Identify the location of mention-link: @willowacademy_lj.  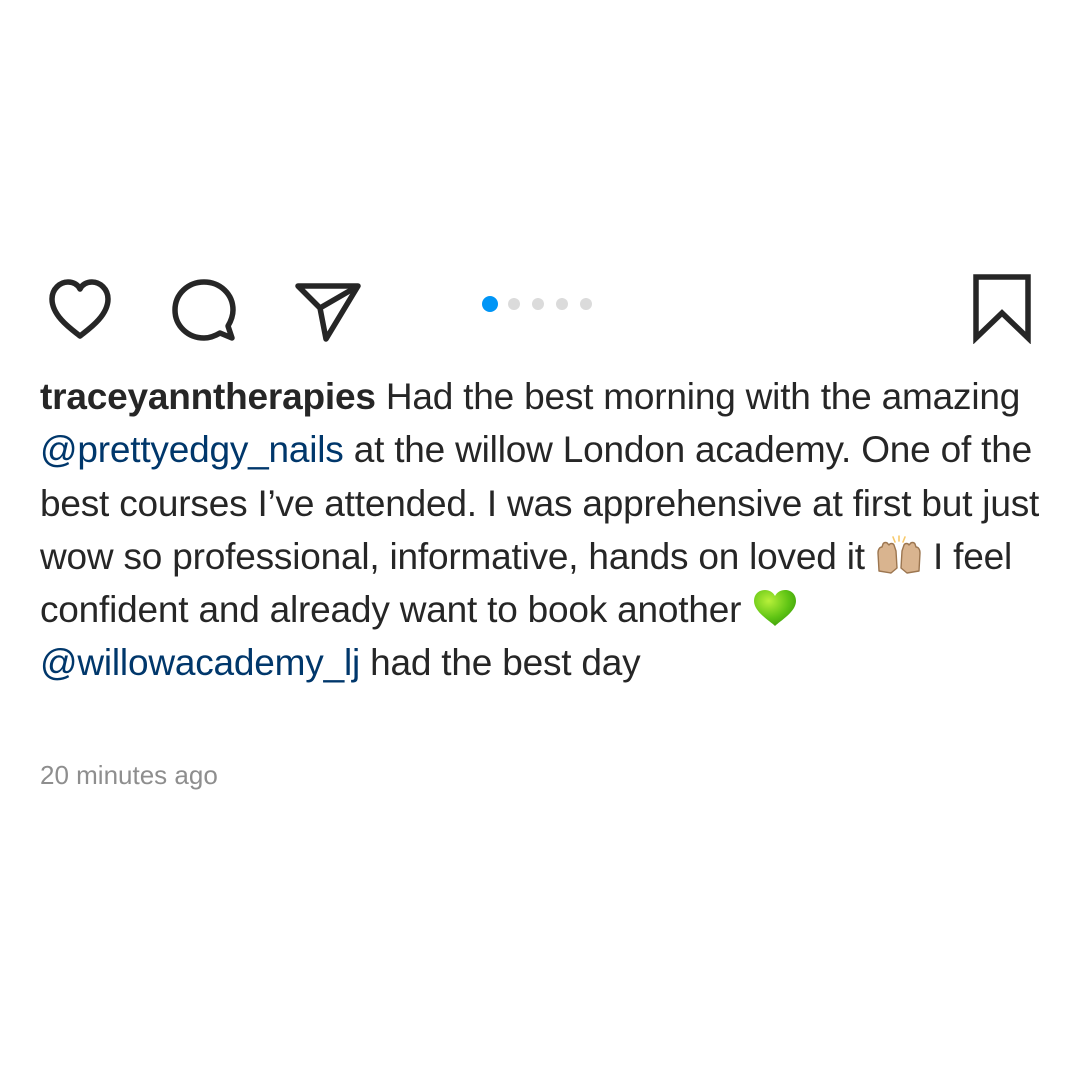
(200, 662).